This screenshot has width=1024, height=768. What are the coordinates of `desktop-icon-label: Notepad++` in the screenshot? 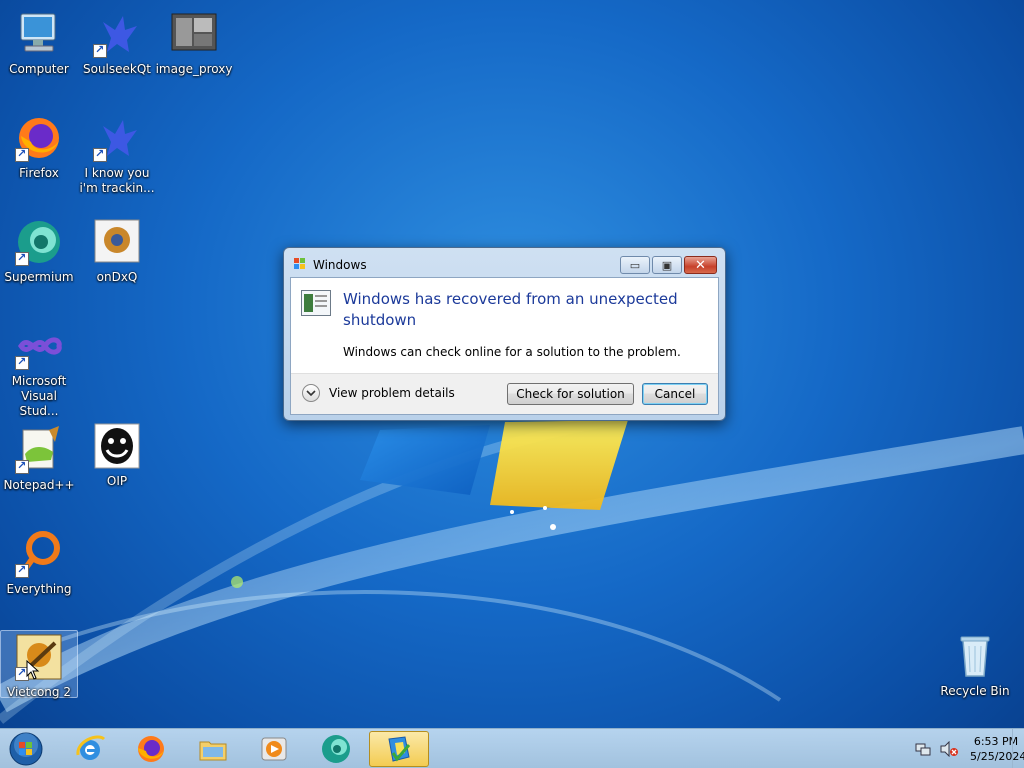 It's located at (39, 485).